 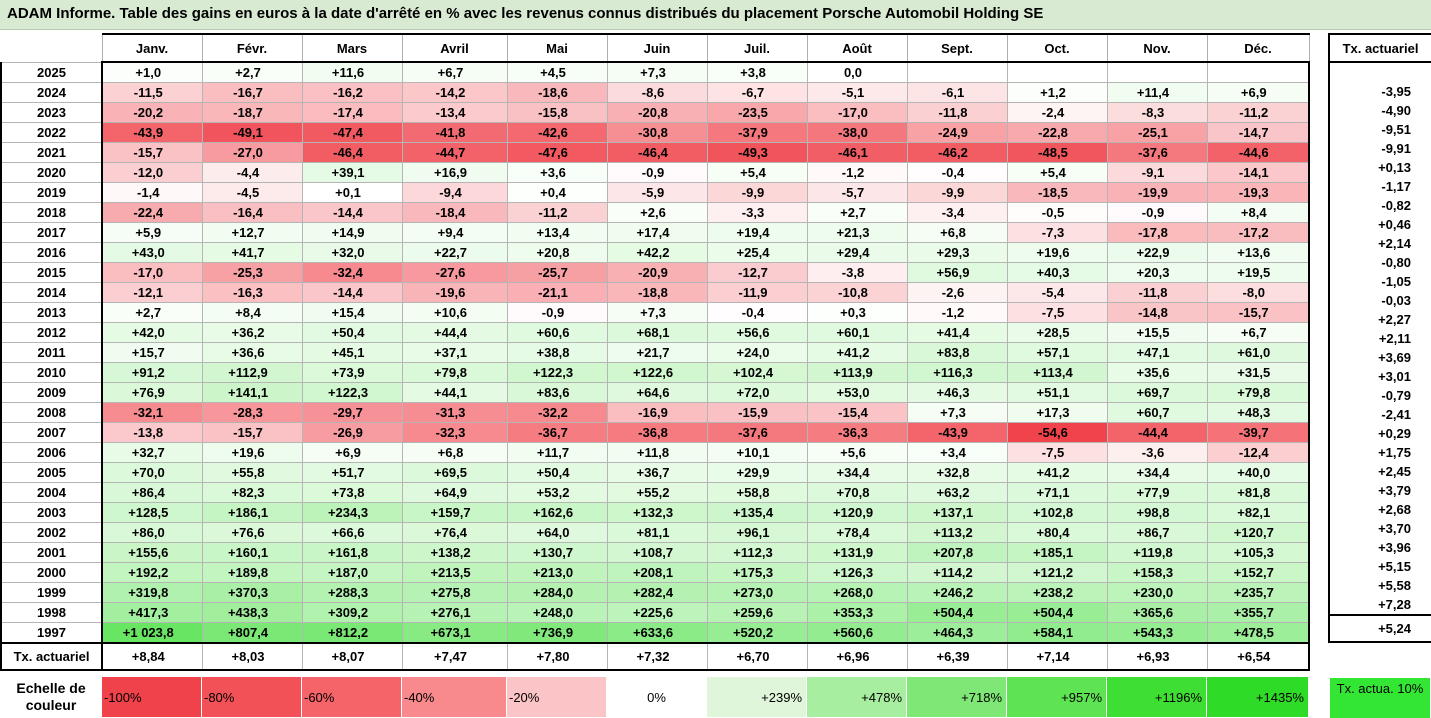 I want to click on value-cell: +235,7, so click(x=1258, y=592).